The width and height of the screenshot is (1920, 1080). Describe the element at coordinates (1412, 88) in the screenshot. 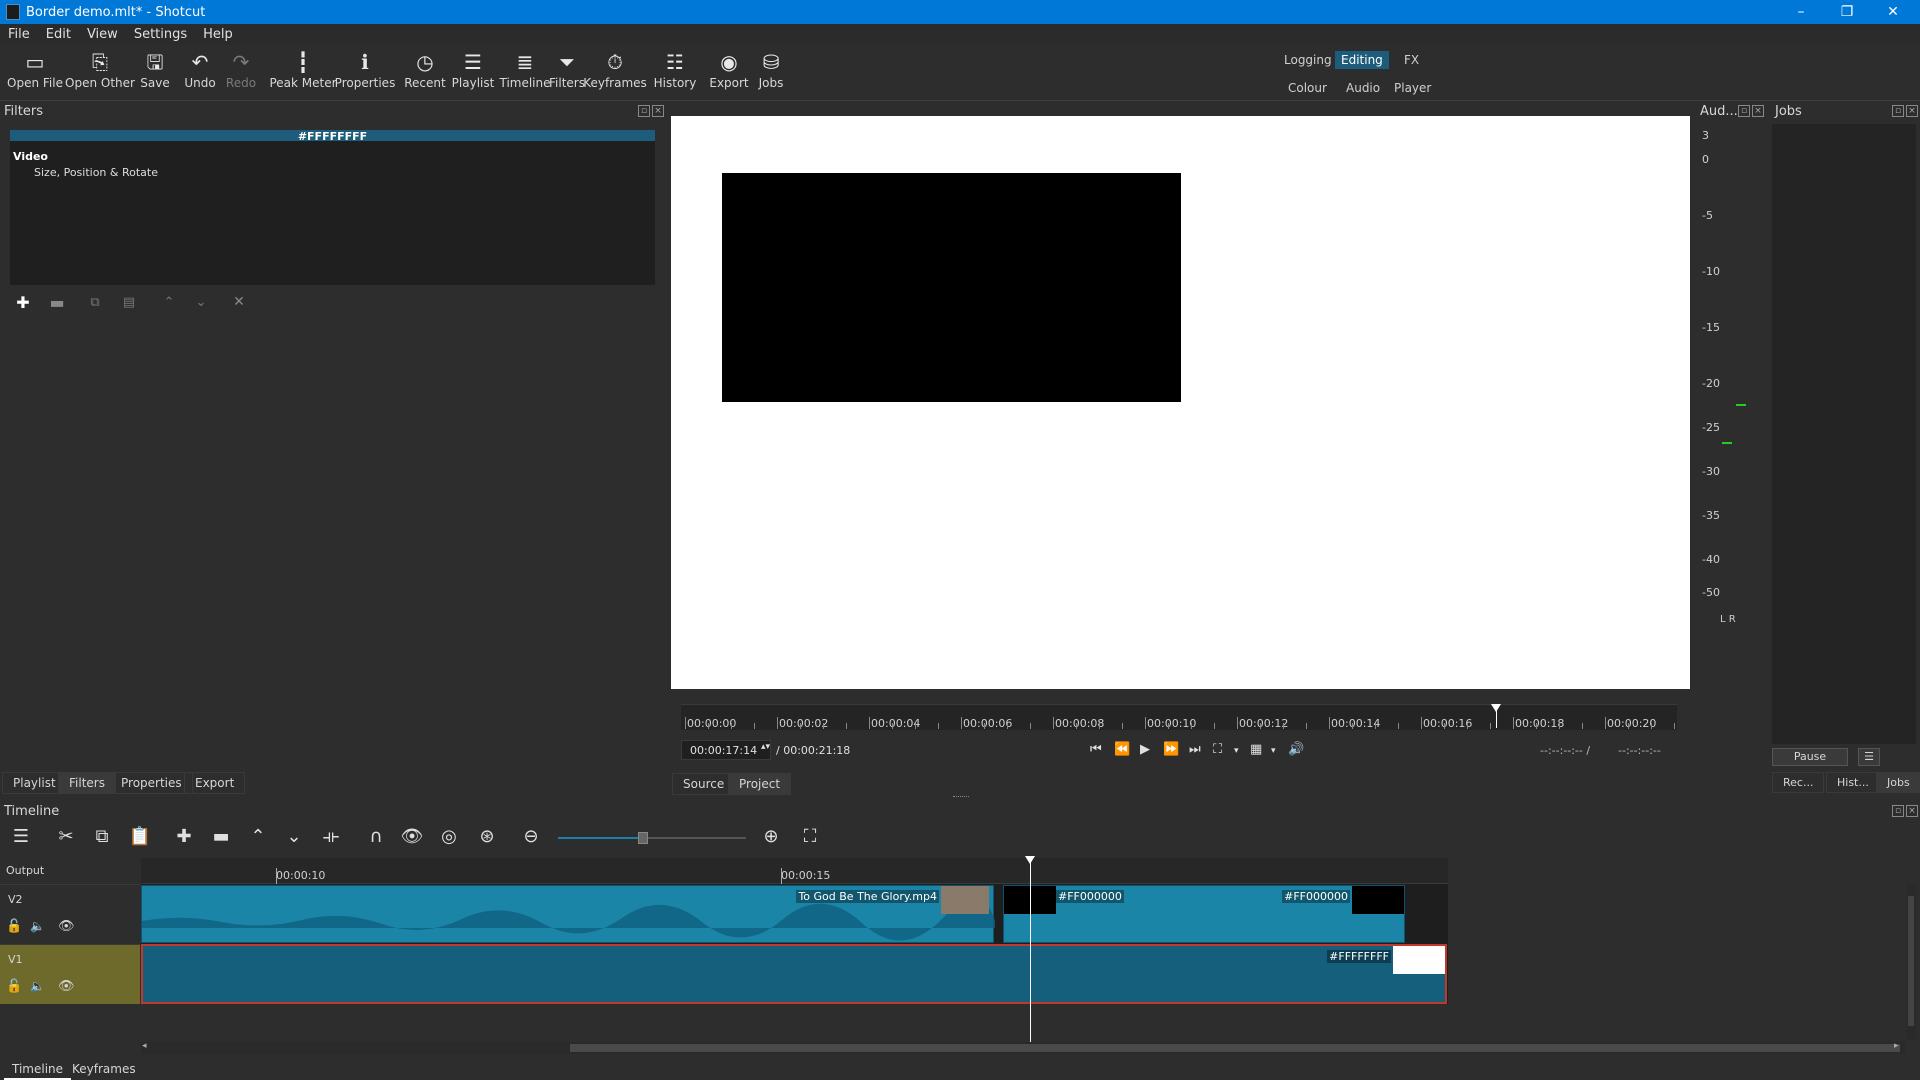

I see `layout-player: Player` at that location.